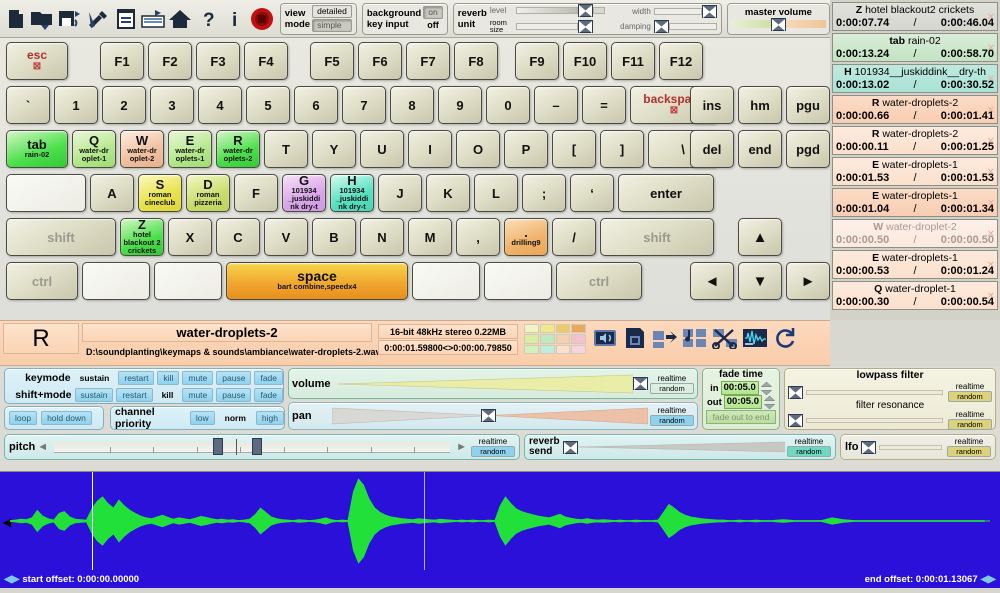  Describe the element at coordinates (92, 521) in the screenshot. I see `waveform-playhead` at that location.